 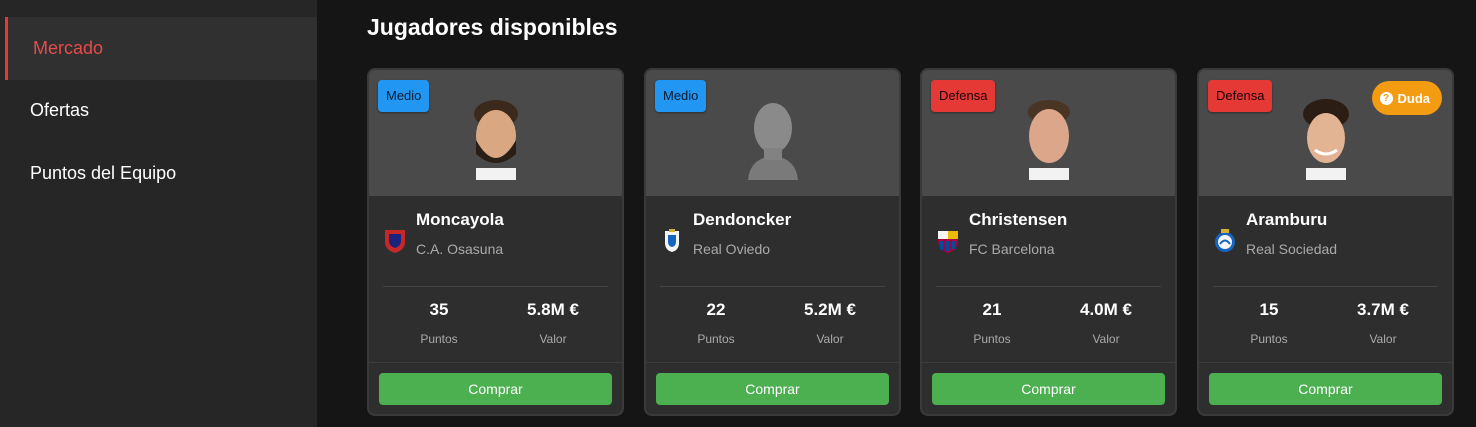 I want to click on market-value: 3.7M €, so click(x=1383, y=309).